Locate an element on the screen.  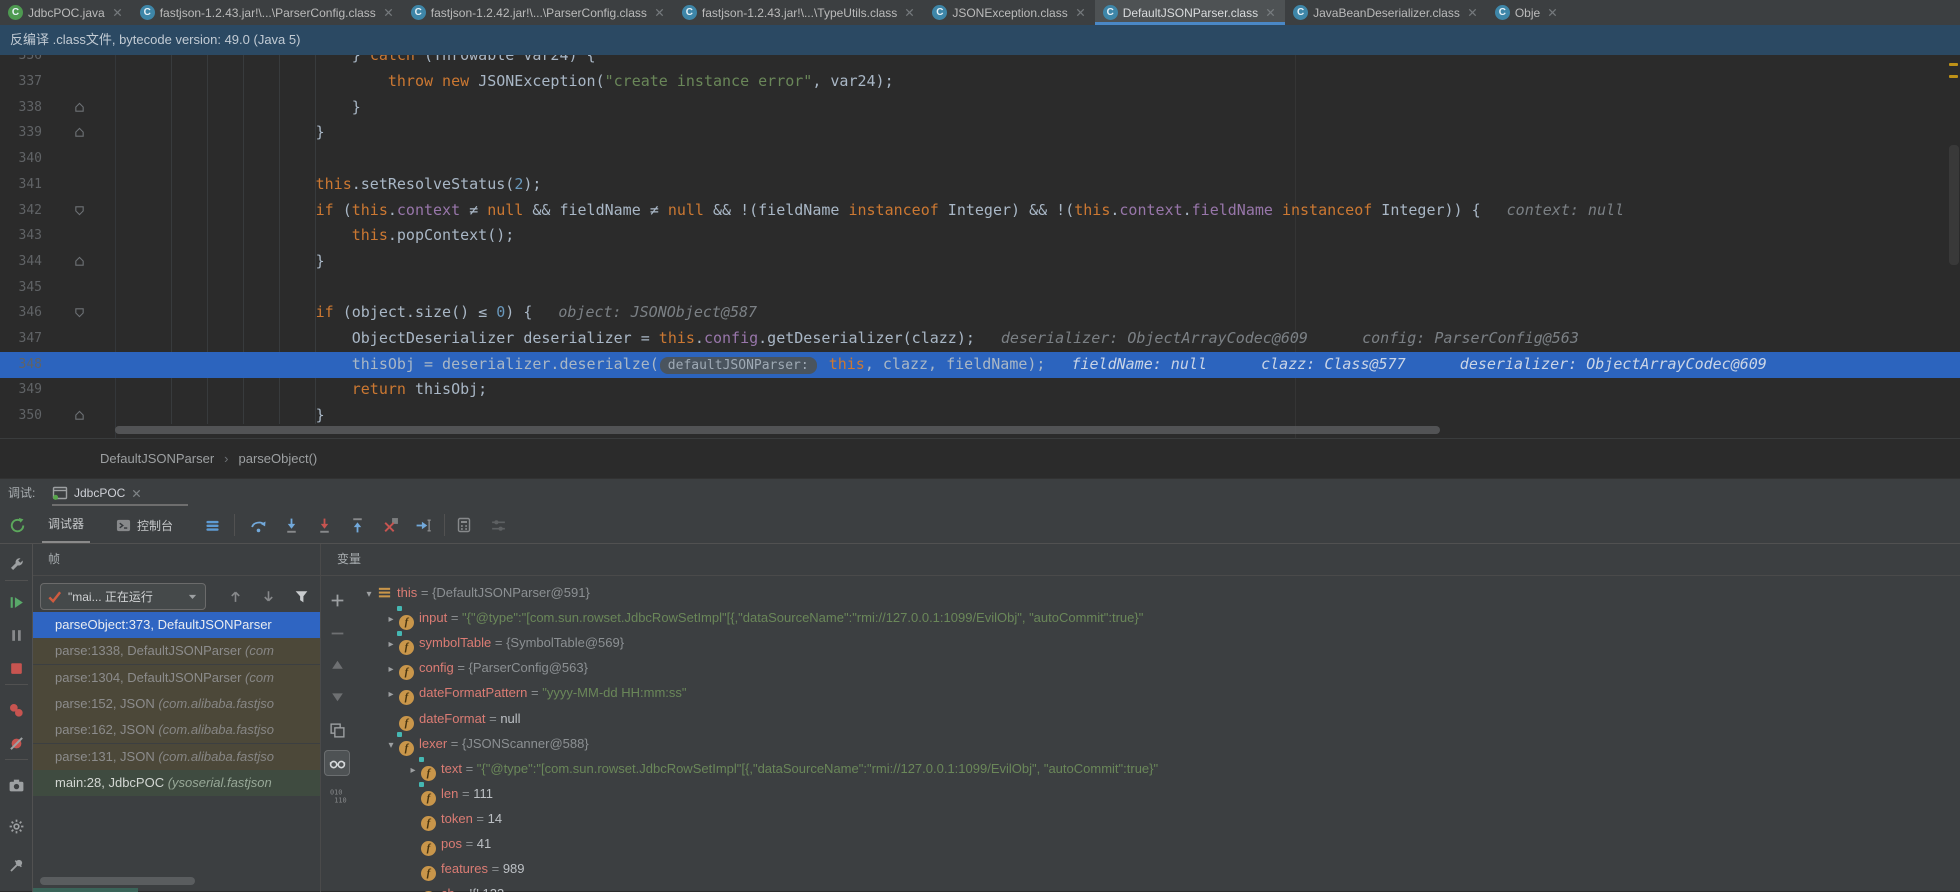
filter-icon is located at coordinates (302, 597).